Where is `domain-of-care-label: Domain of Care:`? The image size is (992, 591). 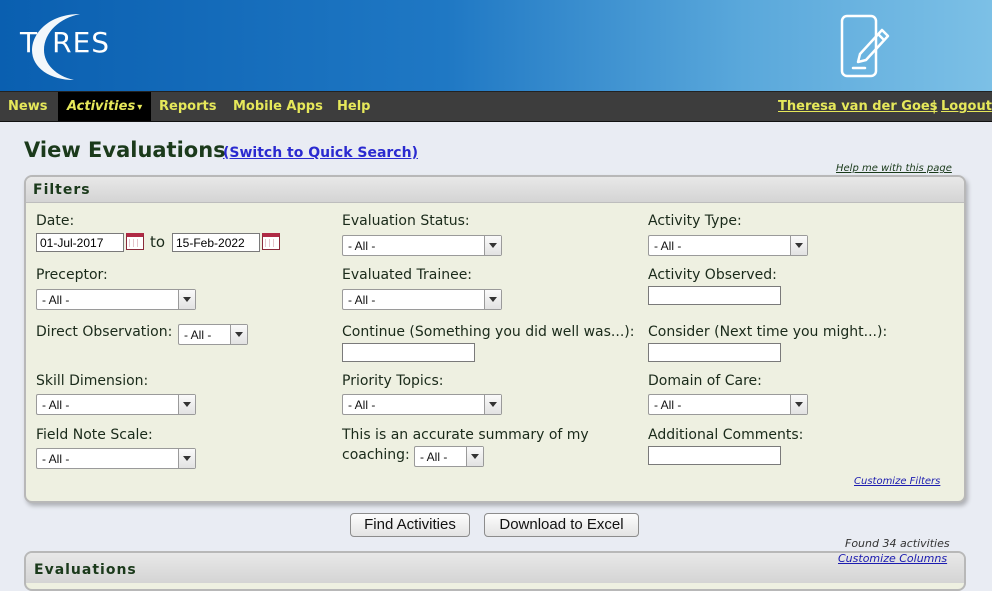
domain-of-care-label: Domain of Care: is located at coordinates (705, 381).